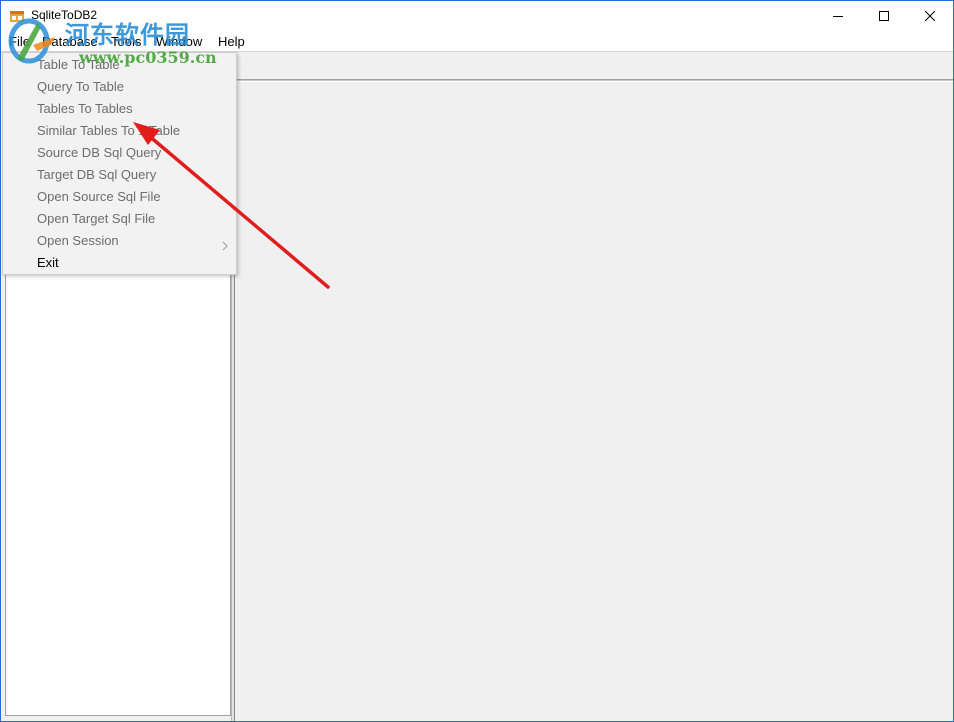 The image size is (954, 722). I want to click on close-button, so click(930, 16).